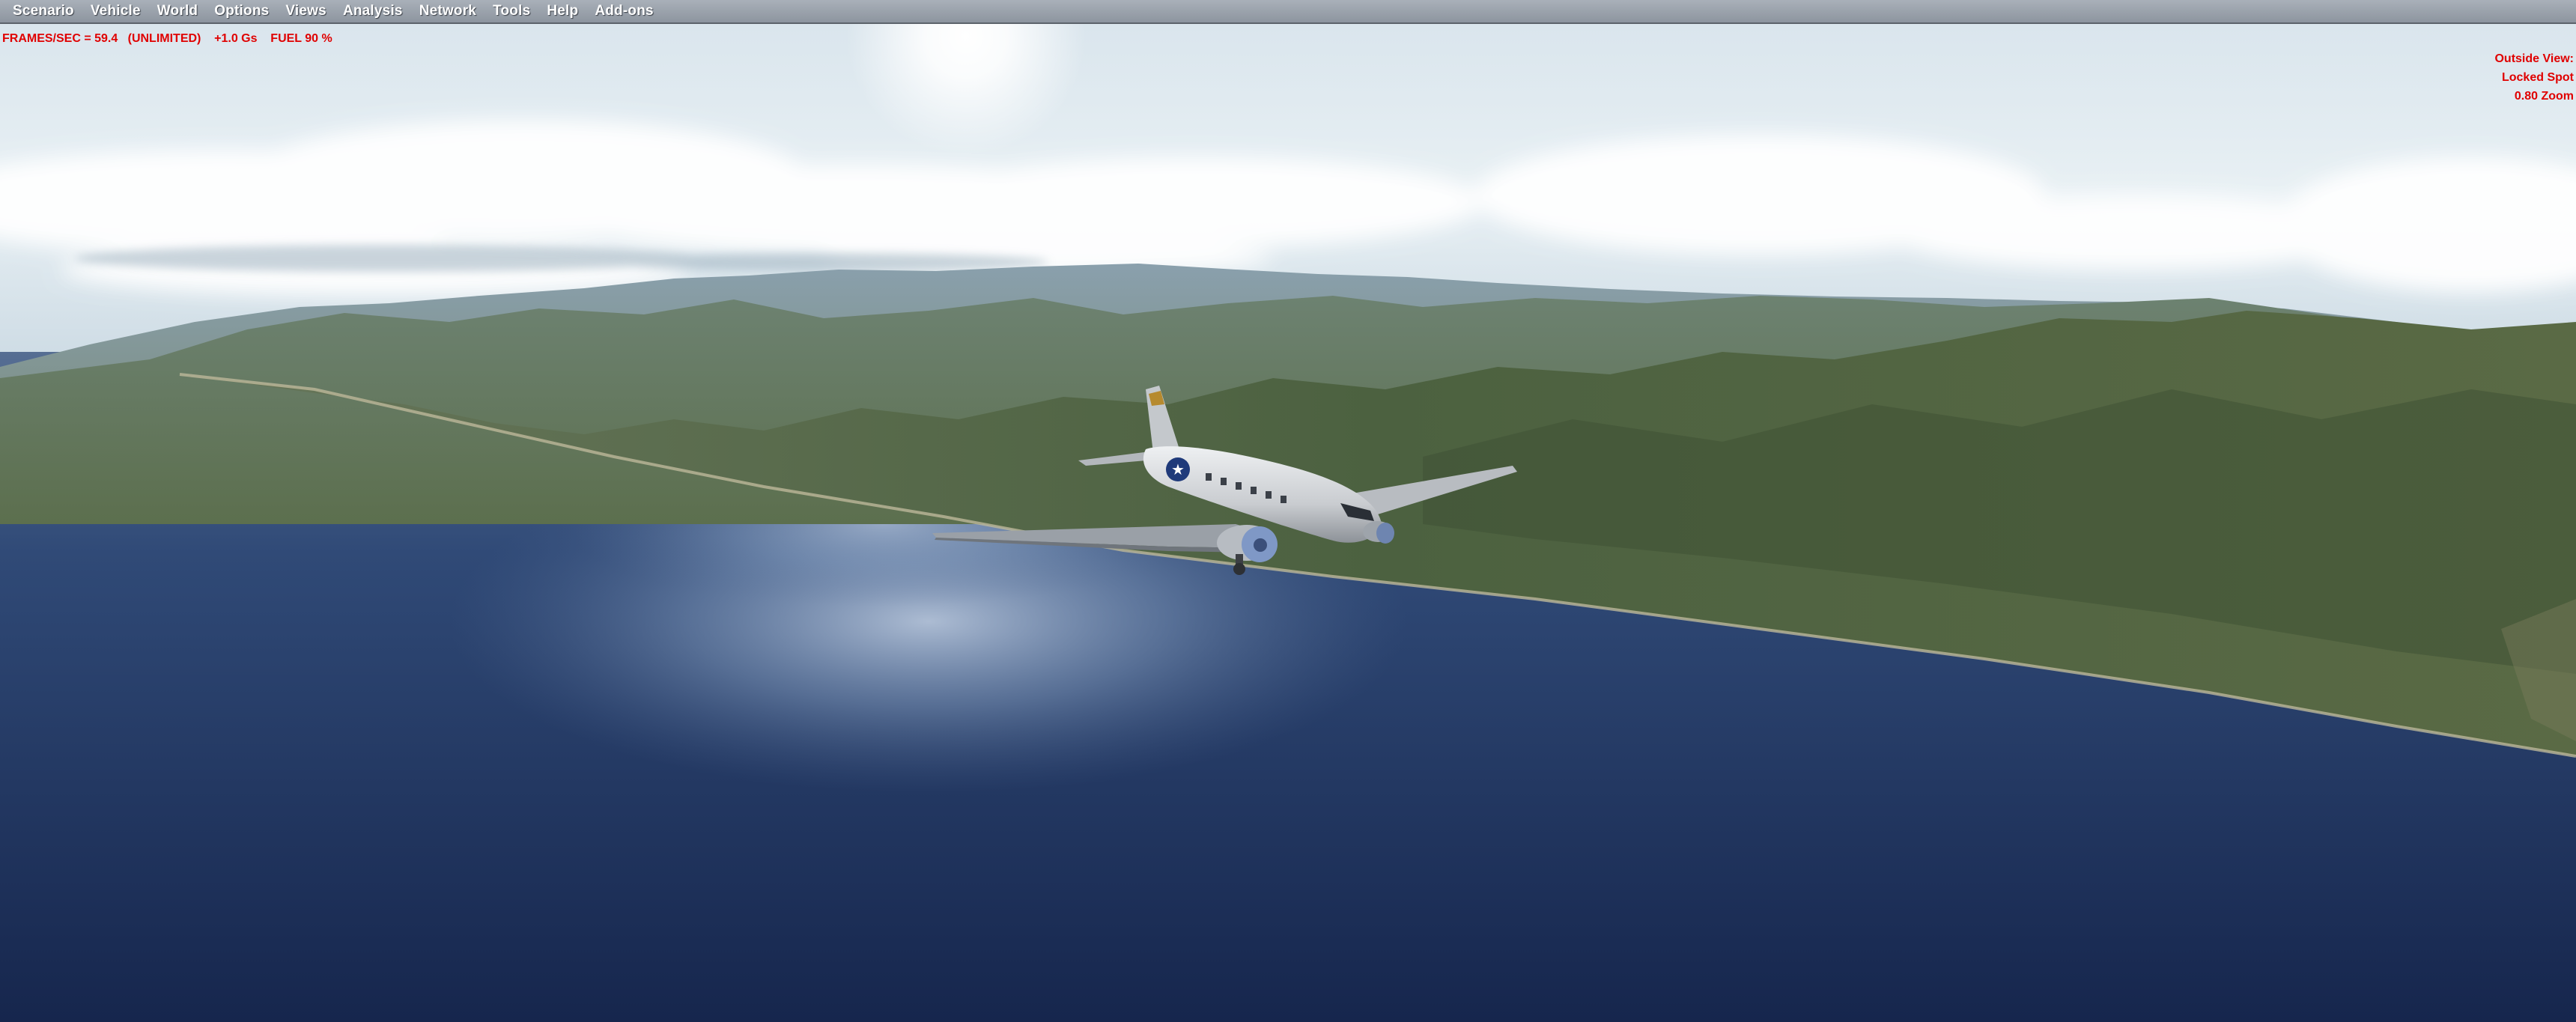  I want to click on menu-add-ons: Add-ons, so click(623, 11).